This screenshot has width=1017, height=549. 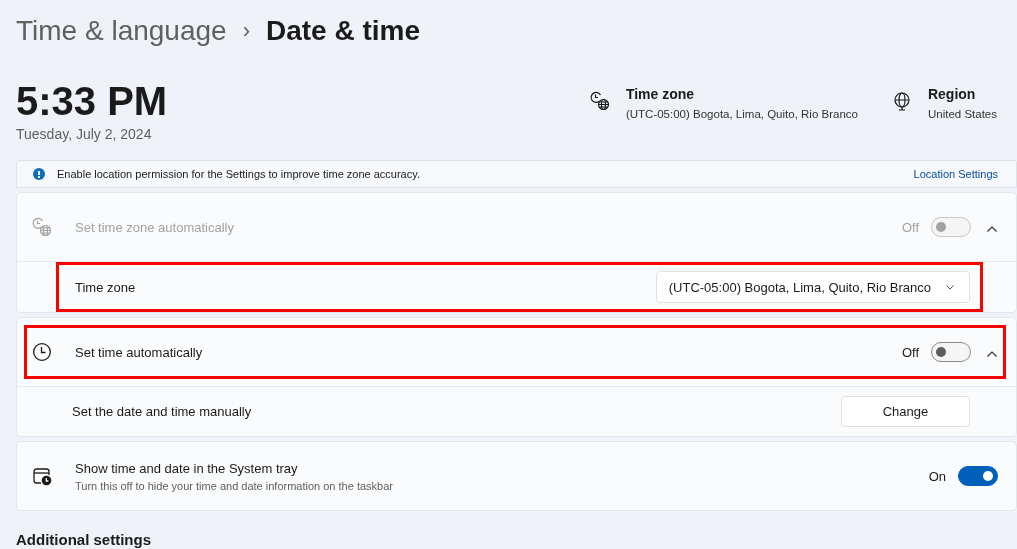 What do you see at coordinates (84, 134) in the screenshot?
I see `current-date: Tuesday, July 2, 2024` at bounding box center [84, 134].